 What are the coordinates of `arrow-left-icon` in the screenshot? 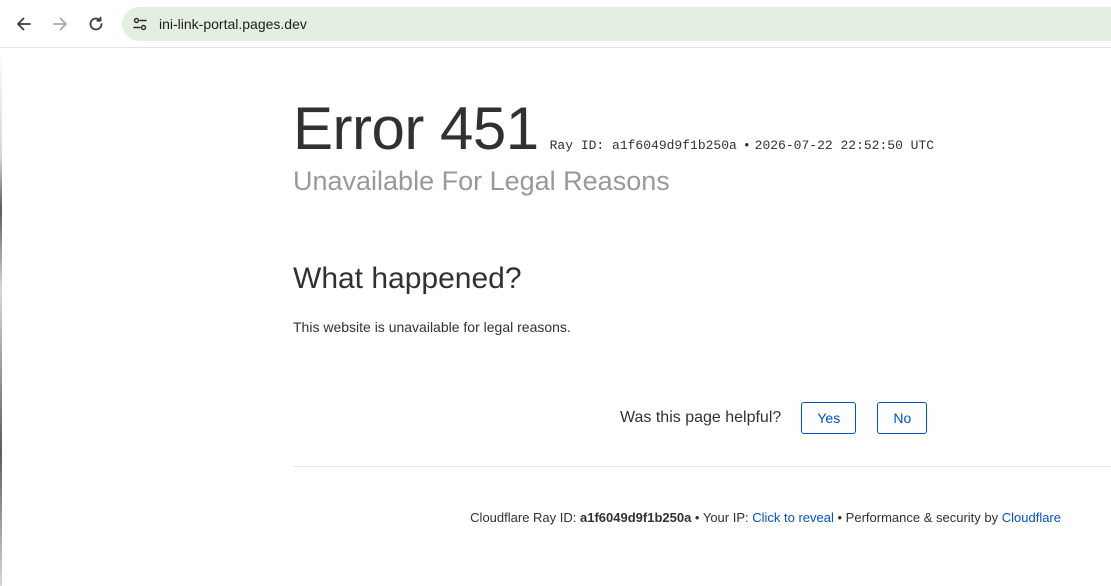 It's located at (24, 24).